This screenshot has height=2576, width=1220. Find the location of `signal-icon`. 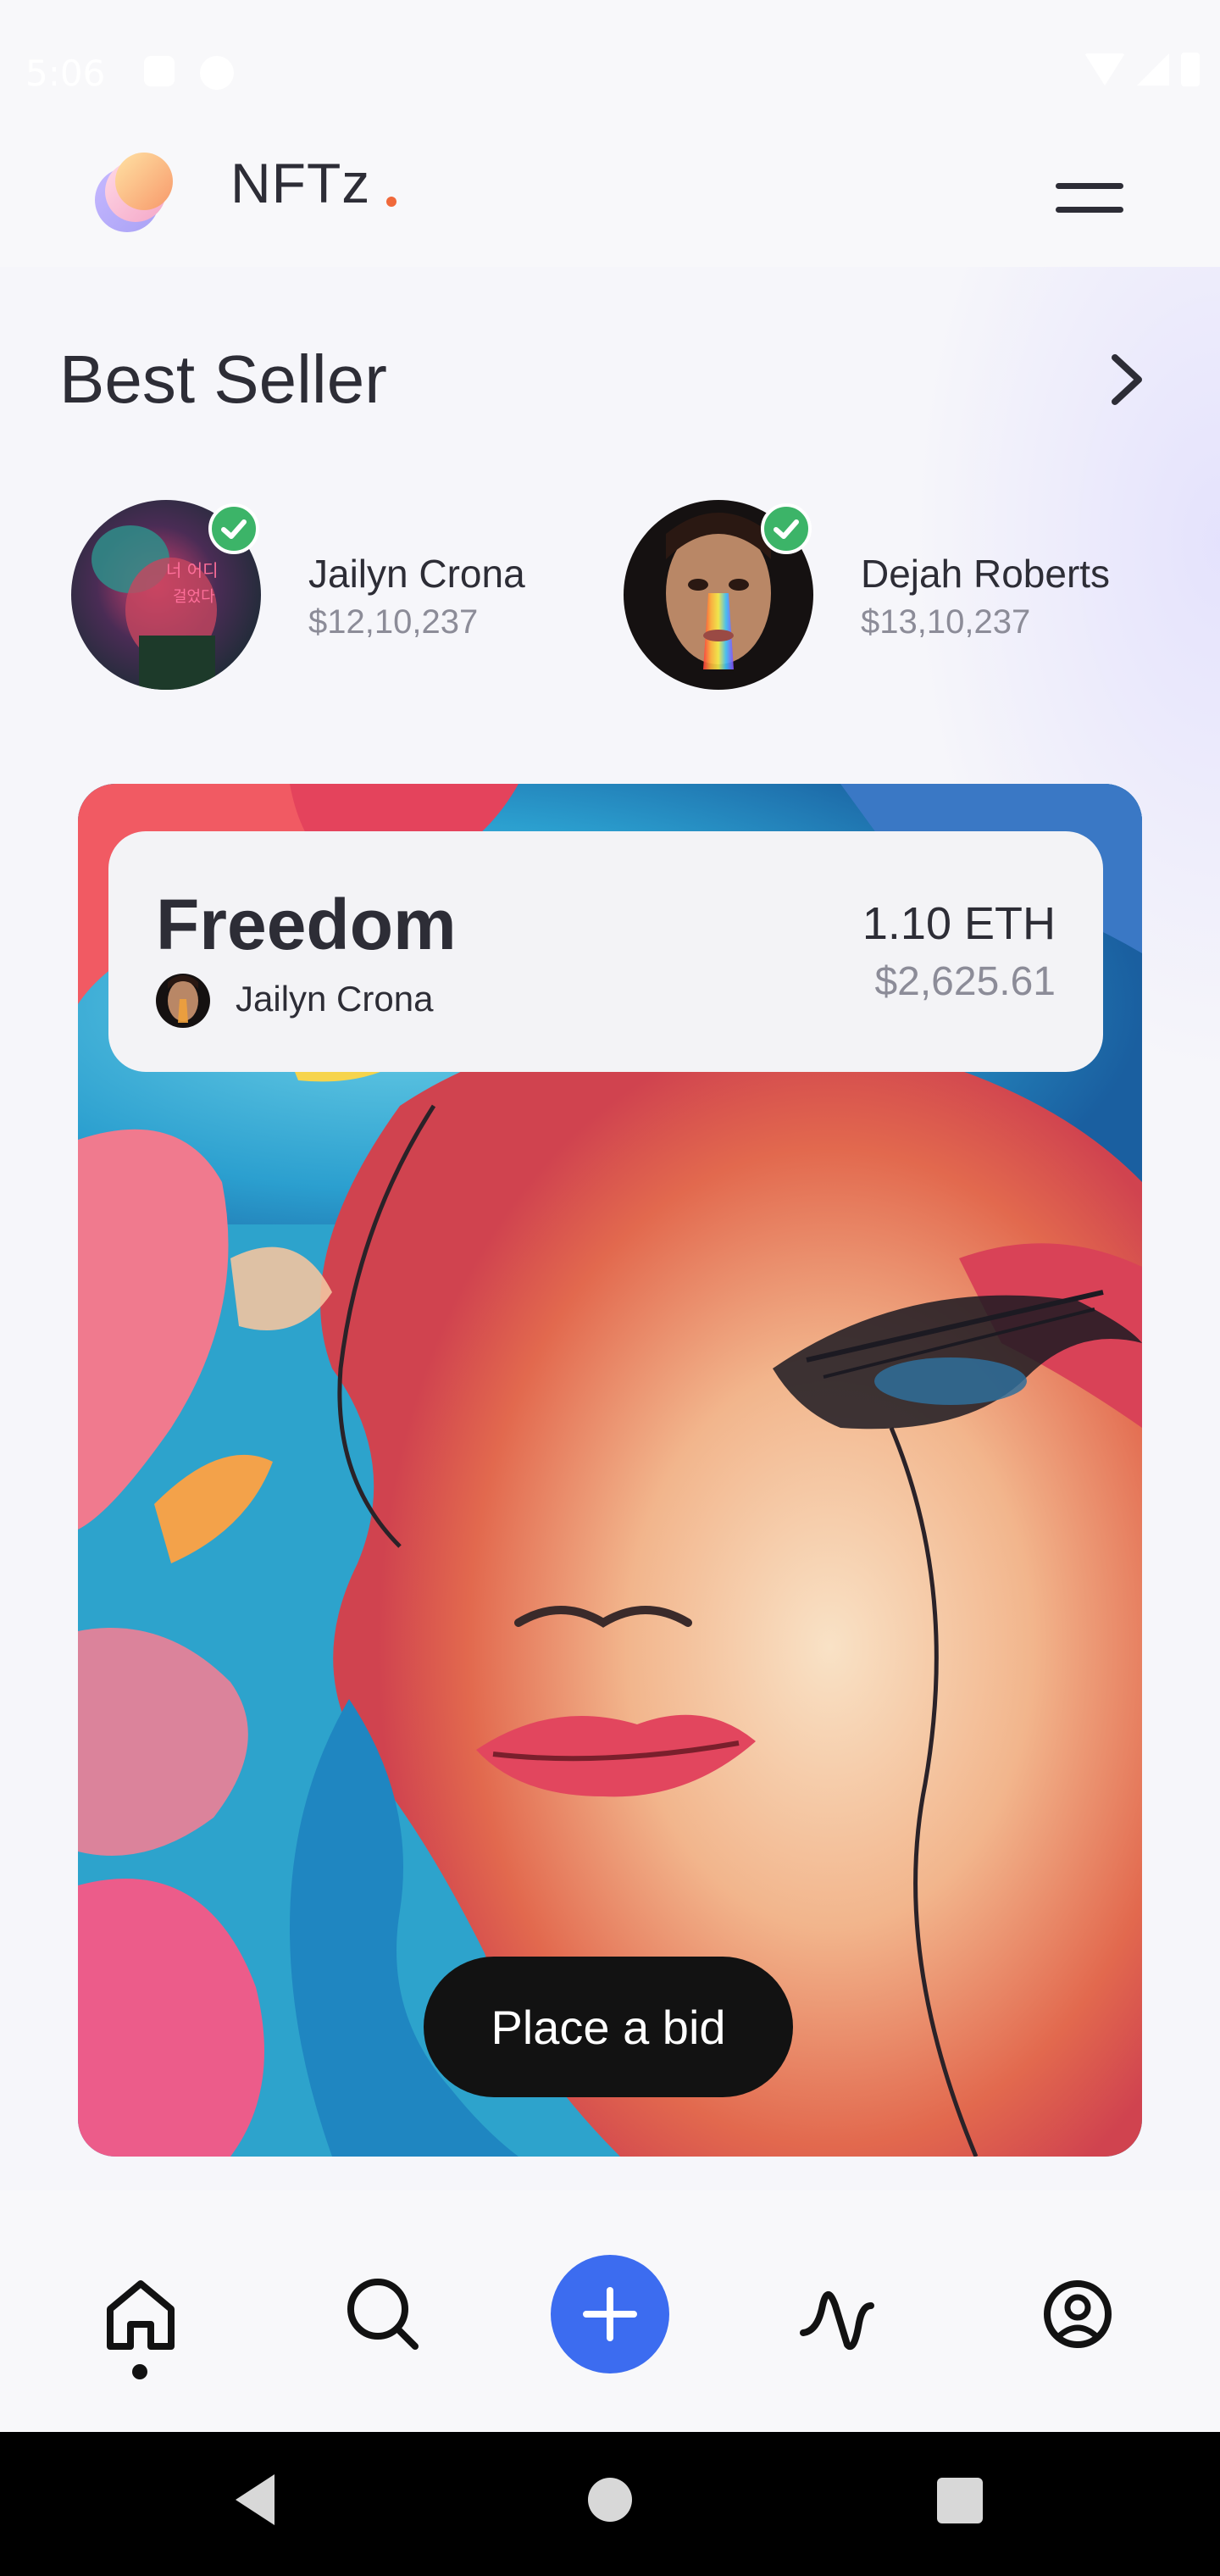

signal-icon is located at coordinates (1153, 69).